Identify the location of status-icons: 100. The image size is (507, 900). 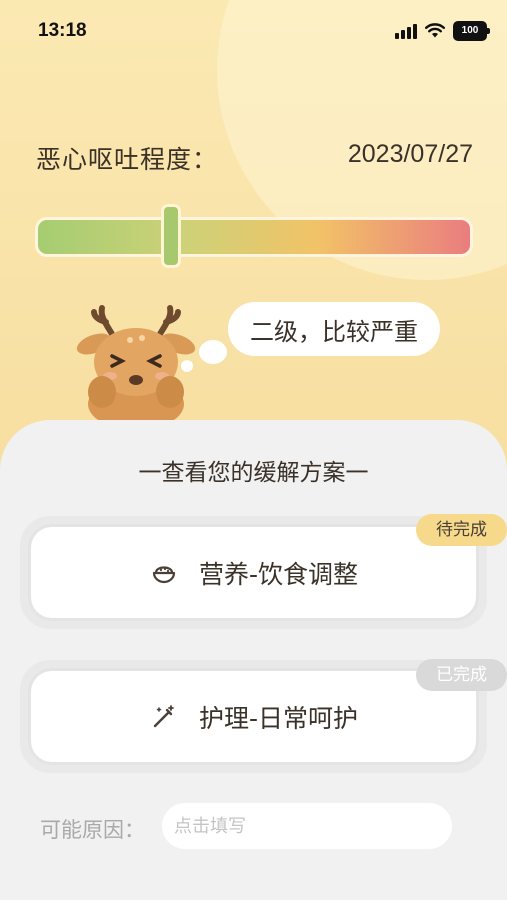
(442, 31).